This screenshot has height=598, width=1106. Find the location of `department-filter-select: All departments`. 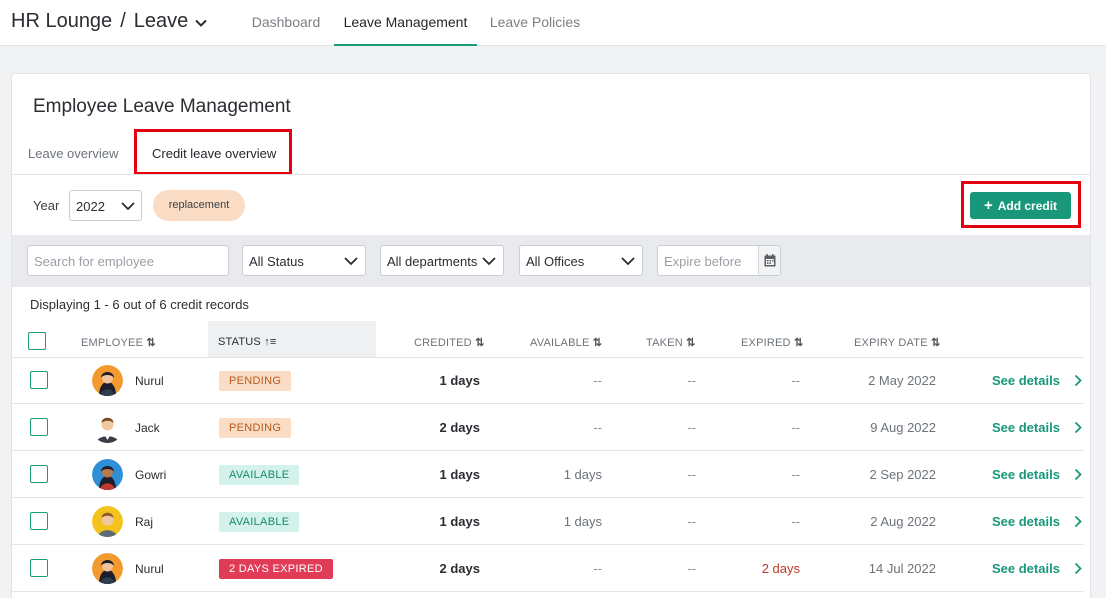

department-filter-select: All departments is located at coordinates (442, 260).